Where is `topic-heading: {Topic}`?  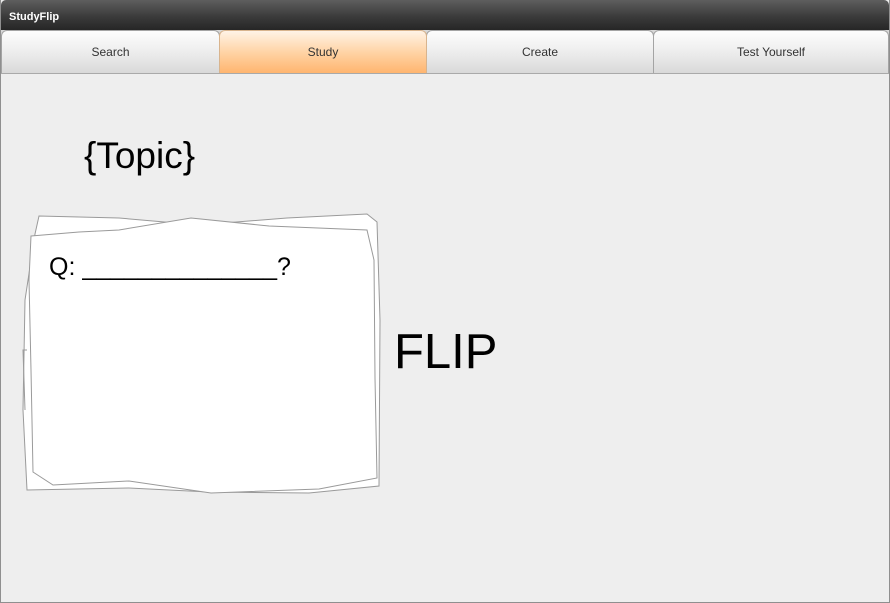 topic-heading: {Topic} is located at coordinates (140, 155).